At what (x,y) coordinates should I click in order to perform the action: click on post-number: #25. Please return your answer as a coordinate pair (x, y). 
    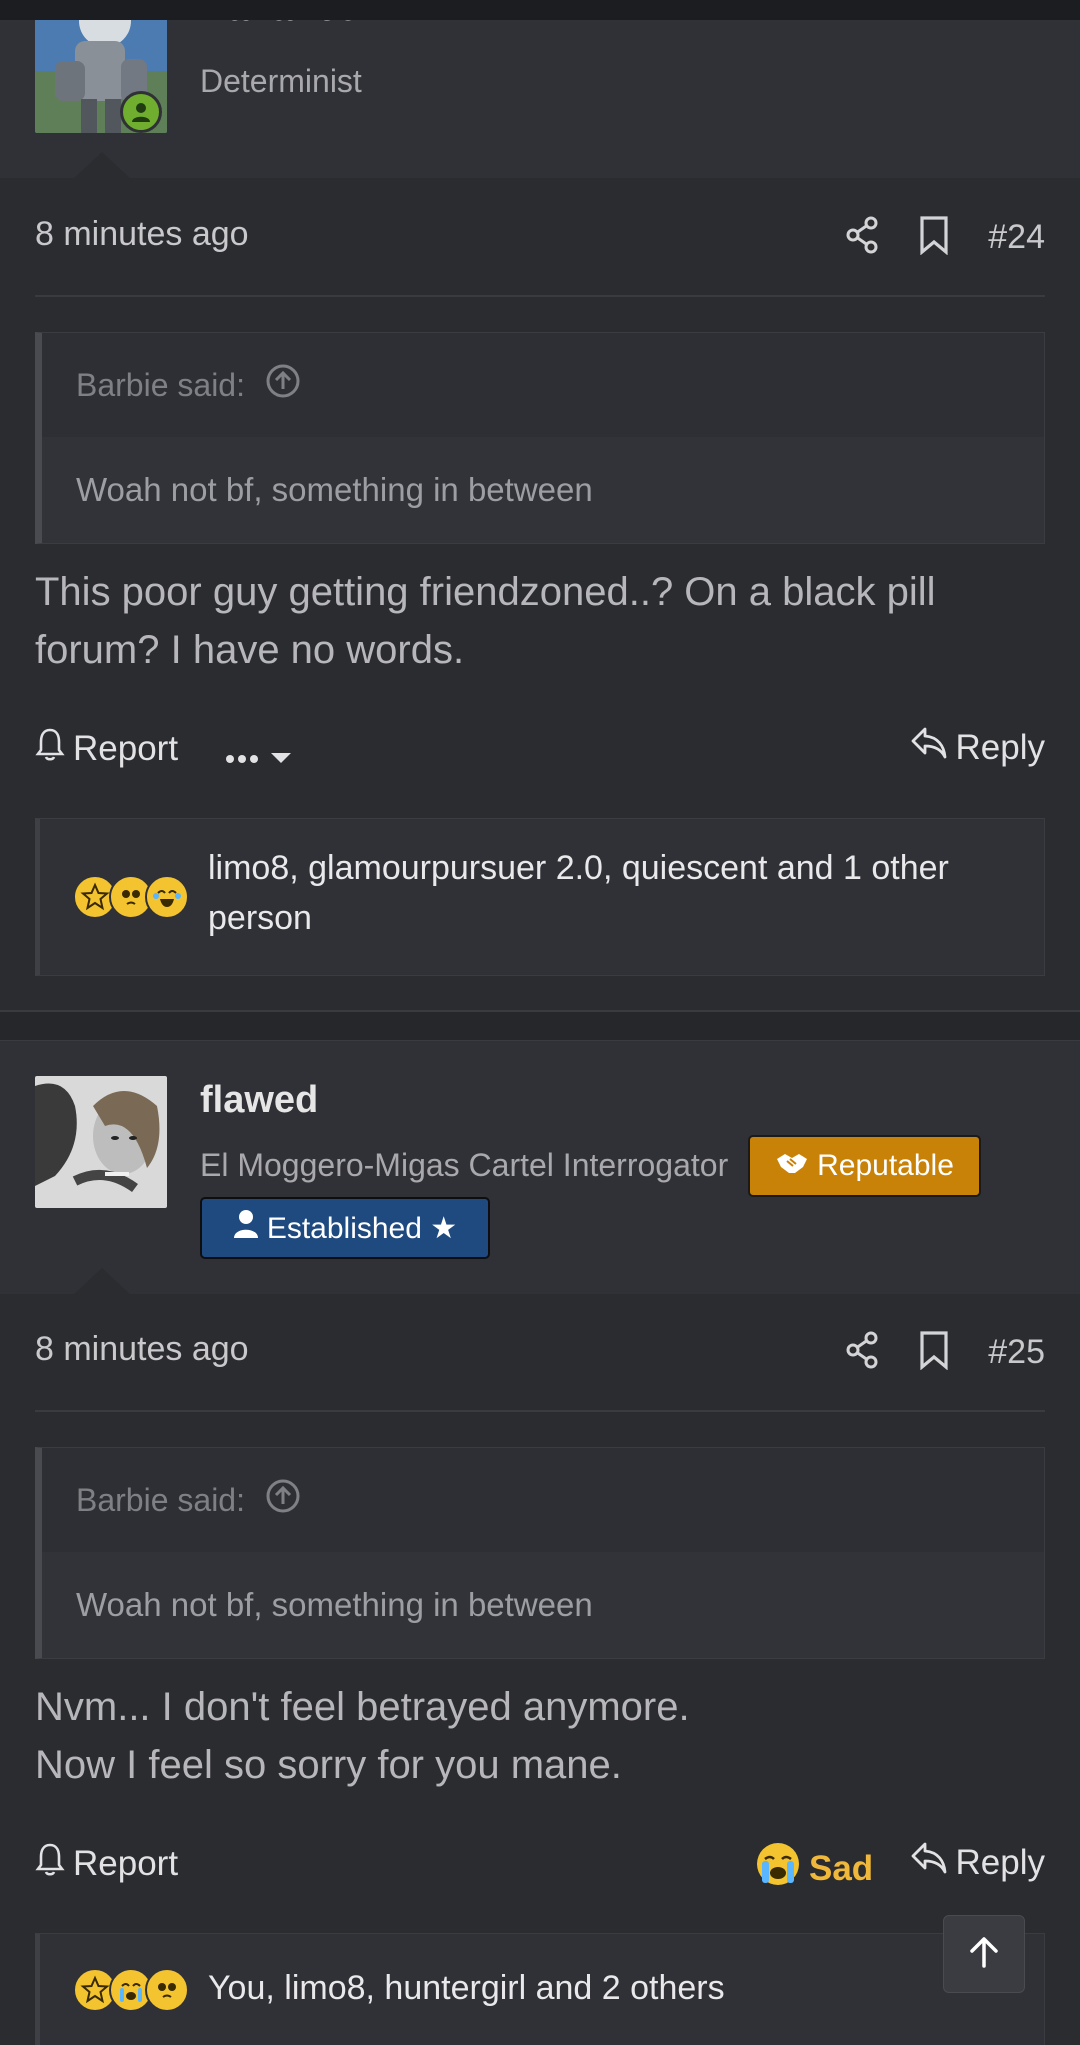
    Looking at the image, I should click on (1016, 1352).